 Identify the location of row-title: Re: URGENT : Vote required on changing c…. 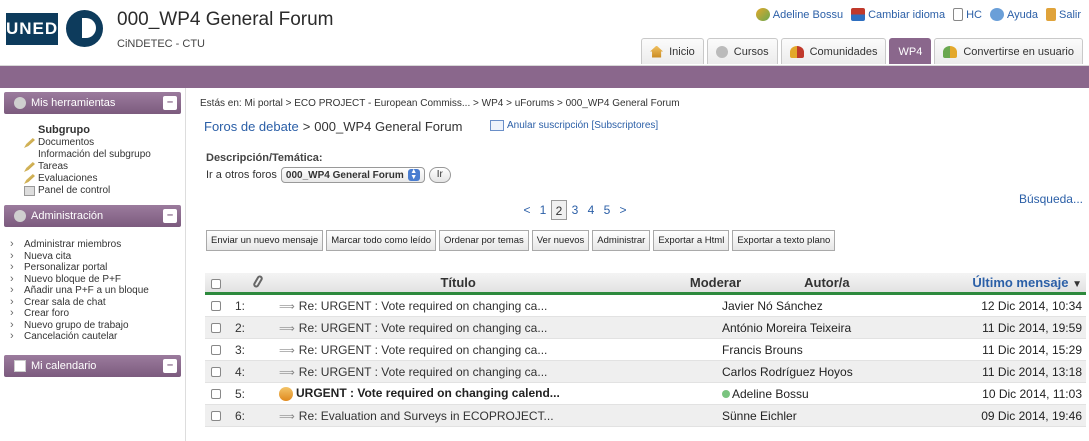
(423, 349).